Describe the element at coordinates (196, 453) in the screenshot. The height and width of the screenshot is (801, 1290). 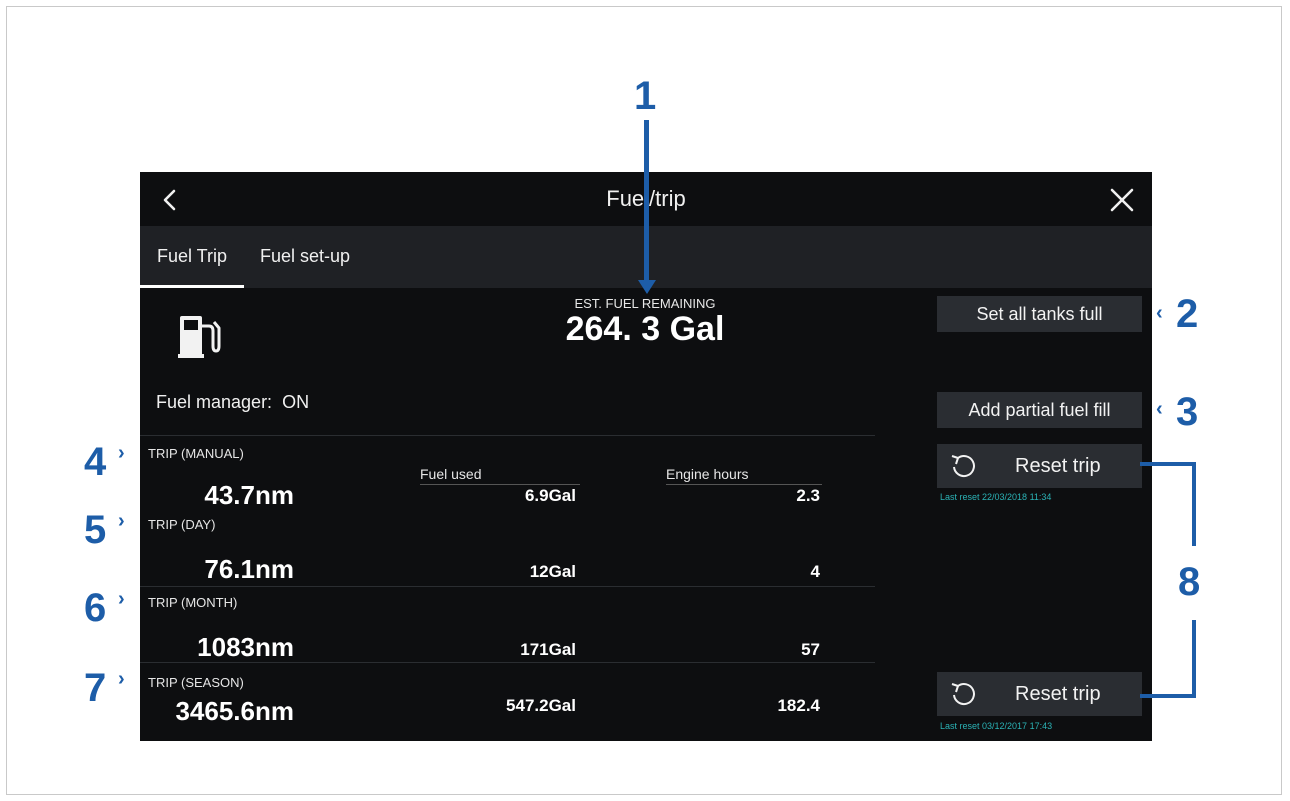
I see `trip-label-manual: TRIP (MANUAL)` at that location.